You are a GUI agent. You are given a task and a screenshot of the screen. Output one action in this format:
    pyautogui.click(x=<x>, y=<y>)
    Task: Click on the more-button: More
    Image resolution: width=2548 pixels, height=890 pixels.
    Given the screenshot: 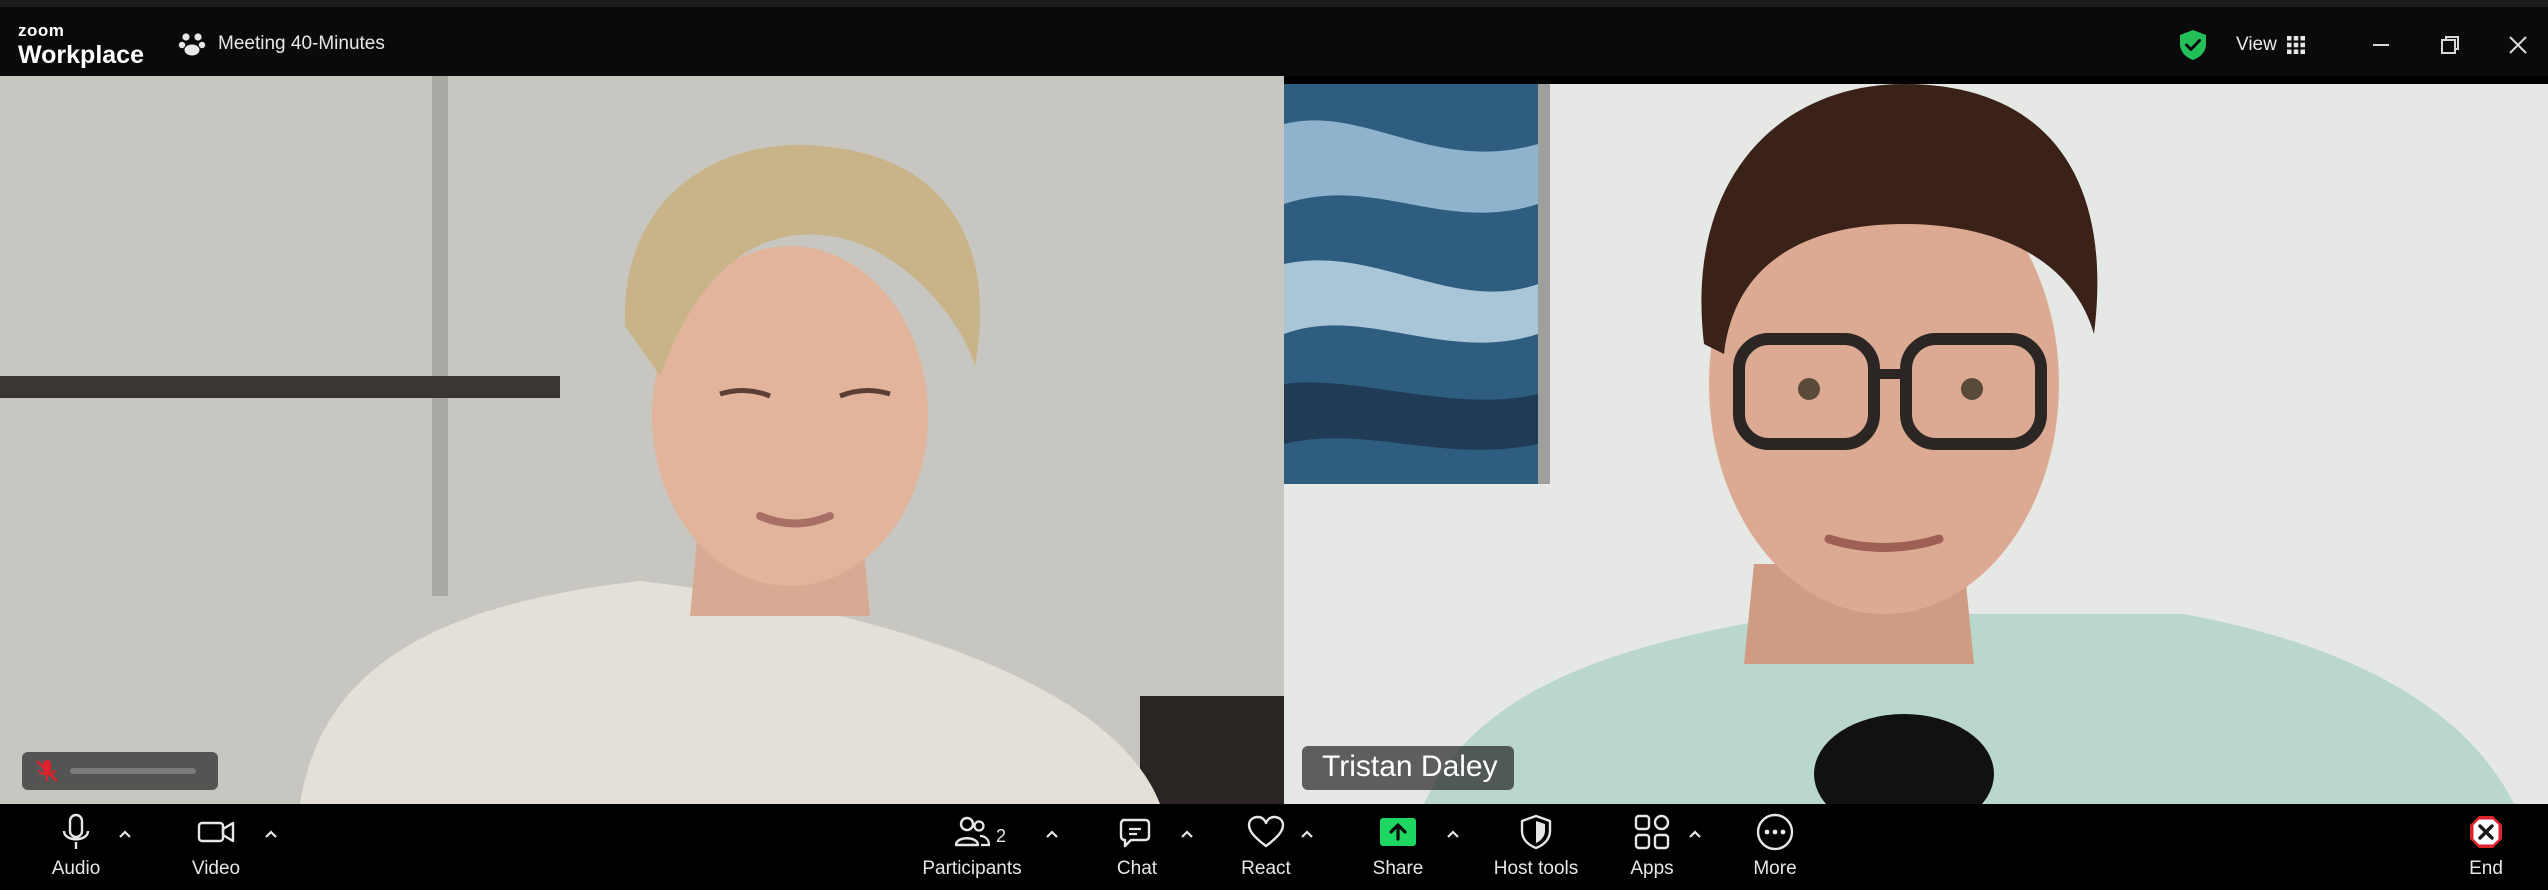 What is the action you would take?
    pyautogui.click(x=1775, y=848)
    